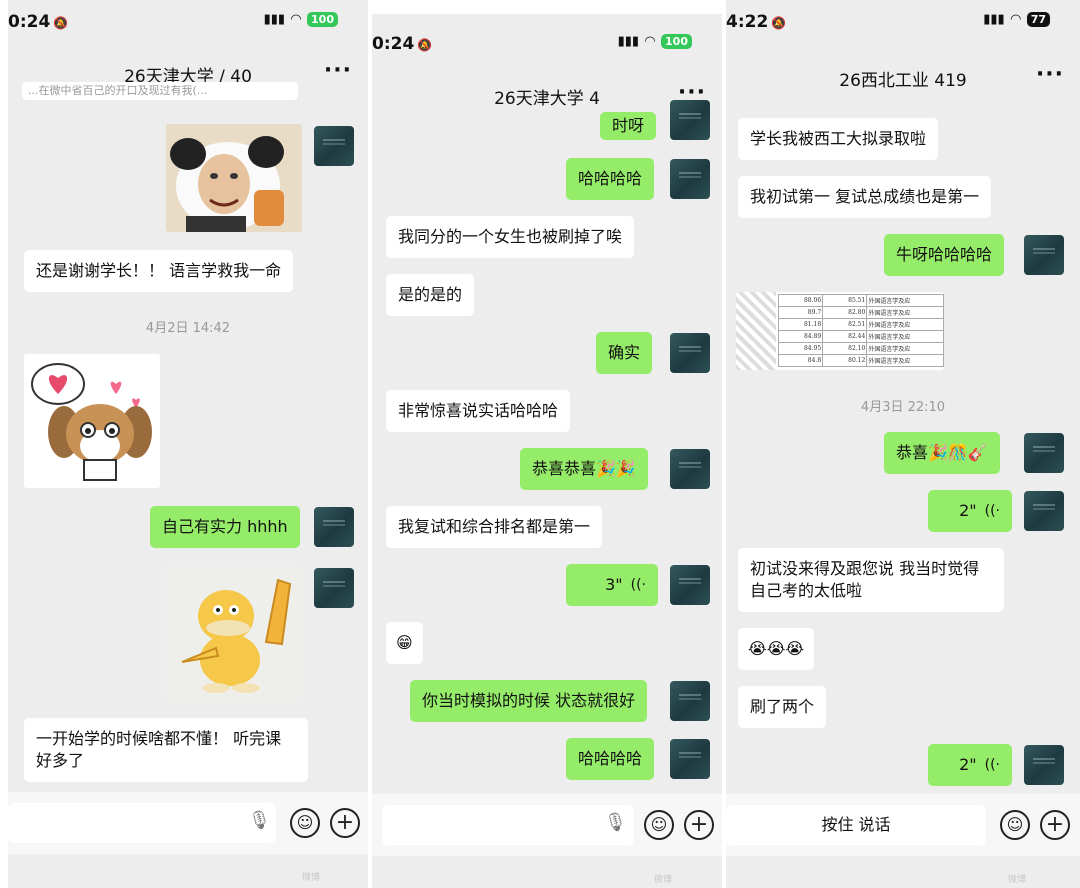  I want to click on panda-face-sticker, so click(234, 178).